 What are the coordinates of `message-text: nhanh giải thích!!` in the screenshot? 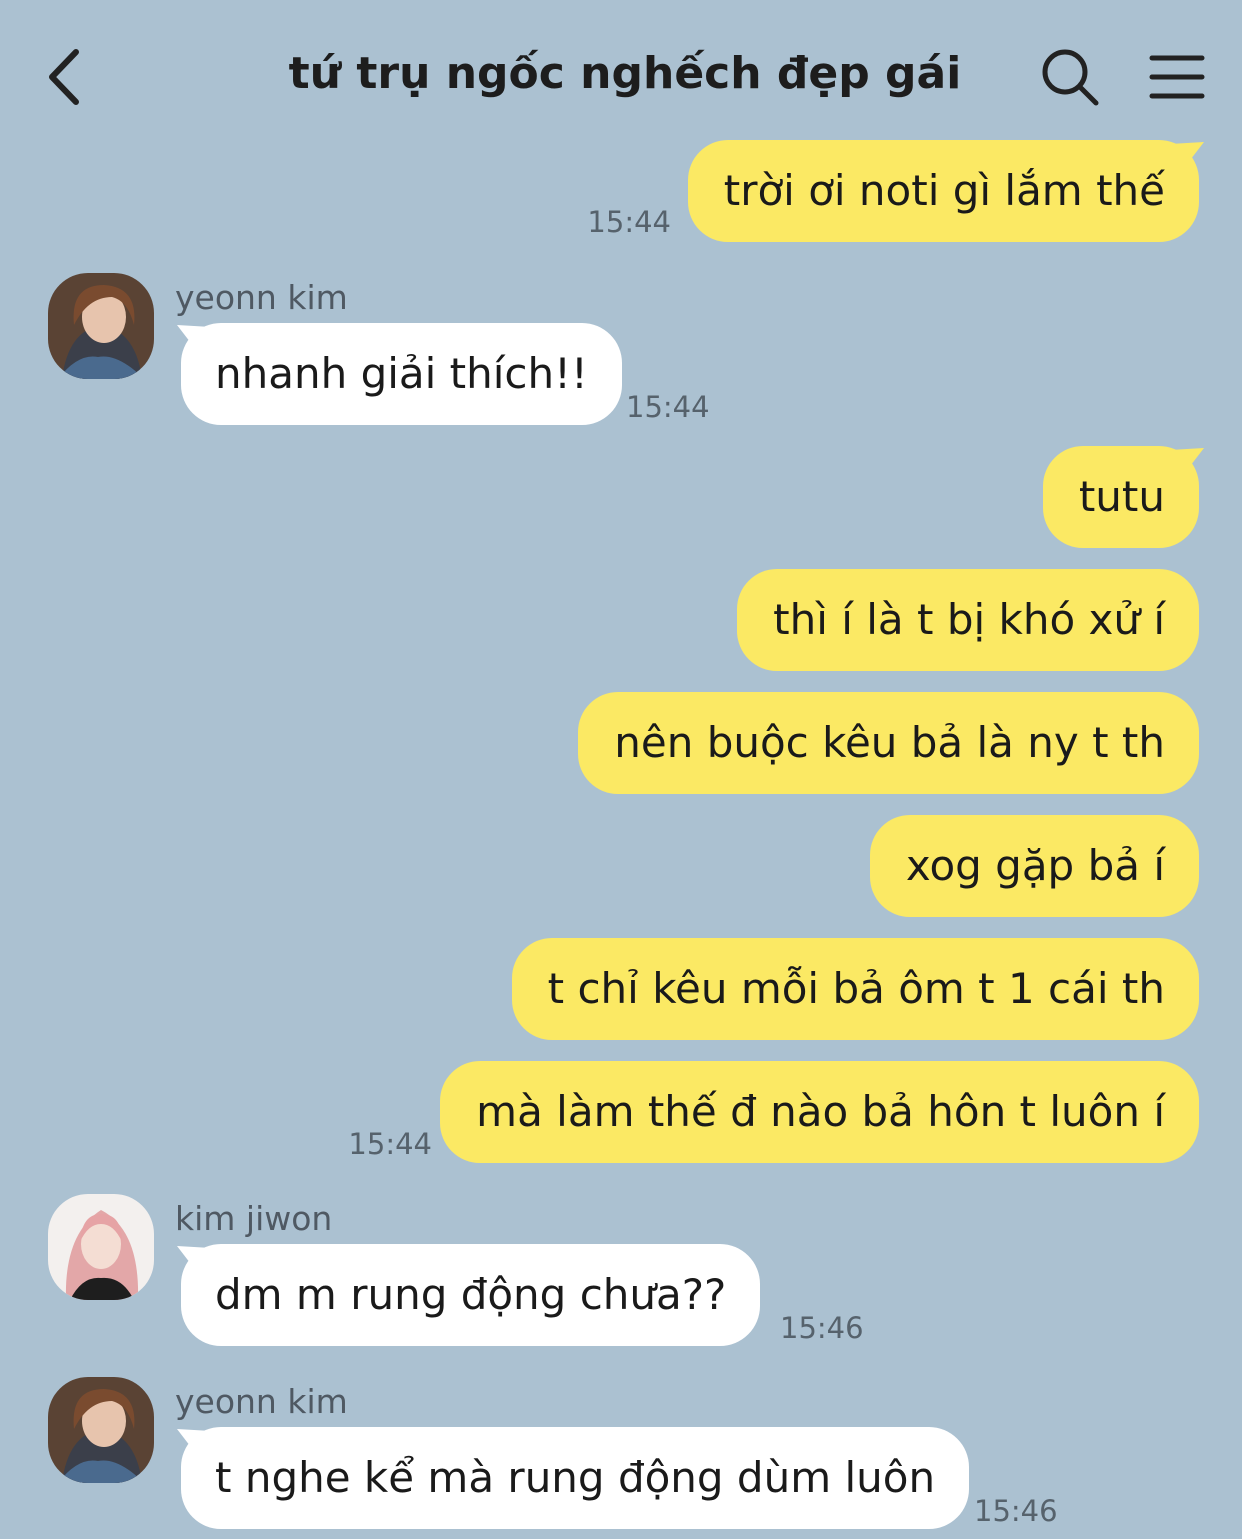 It's located at (401, 373).